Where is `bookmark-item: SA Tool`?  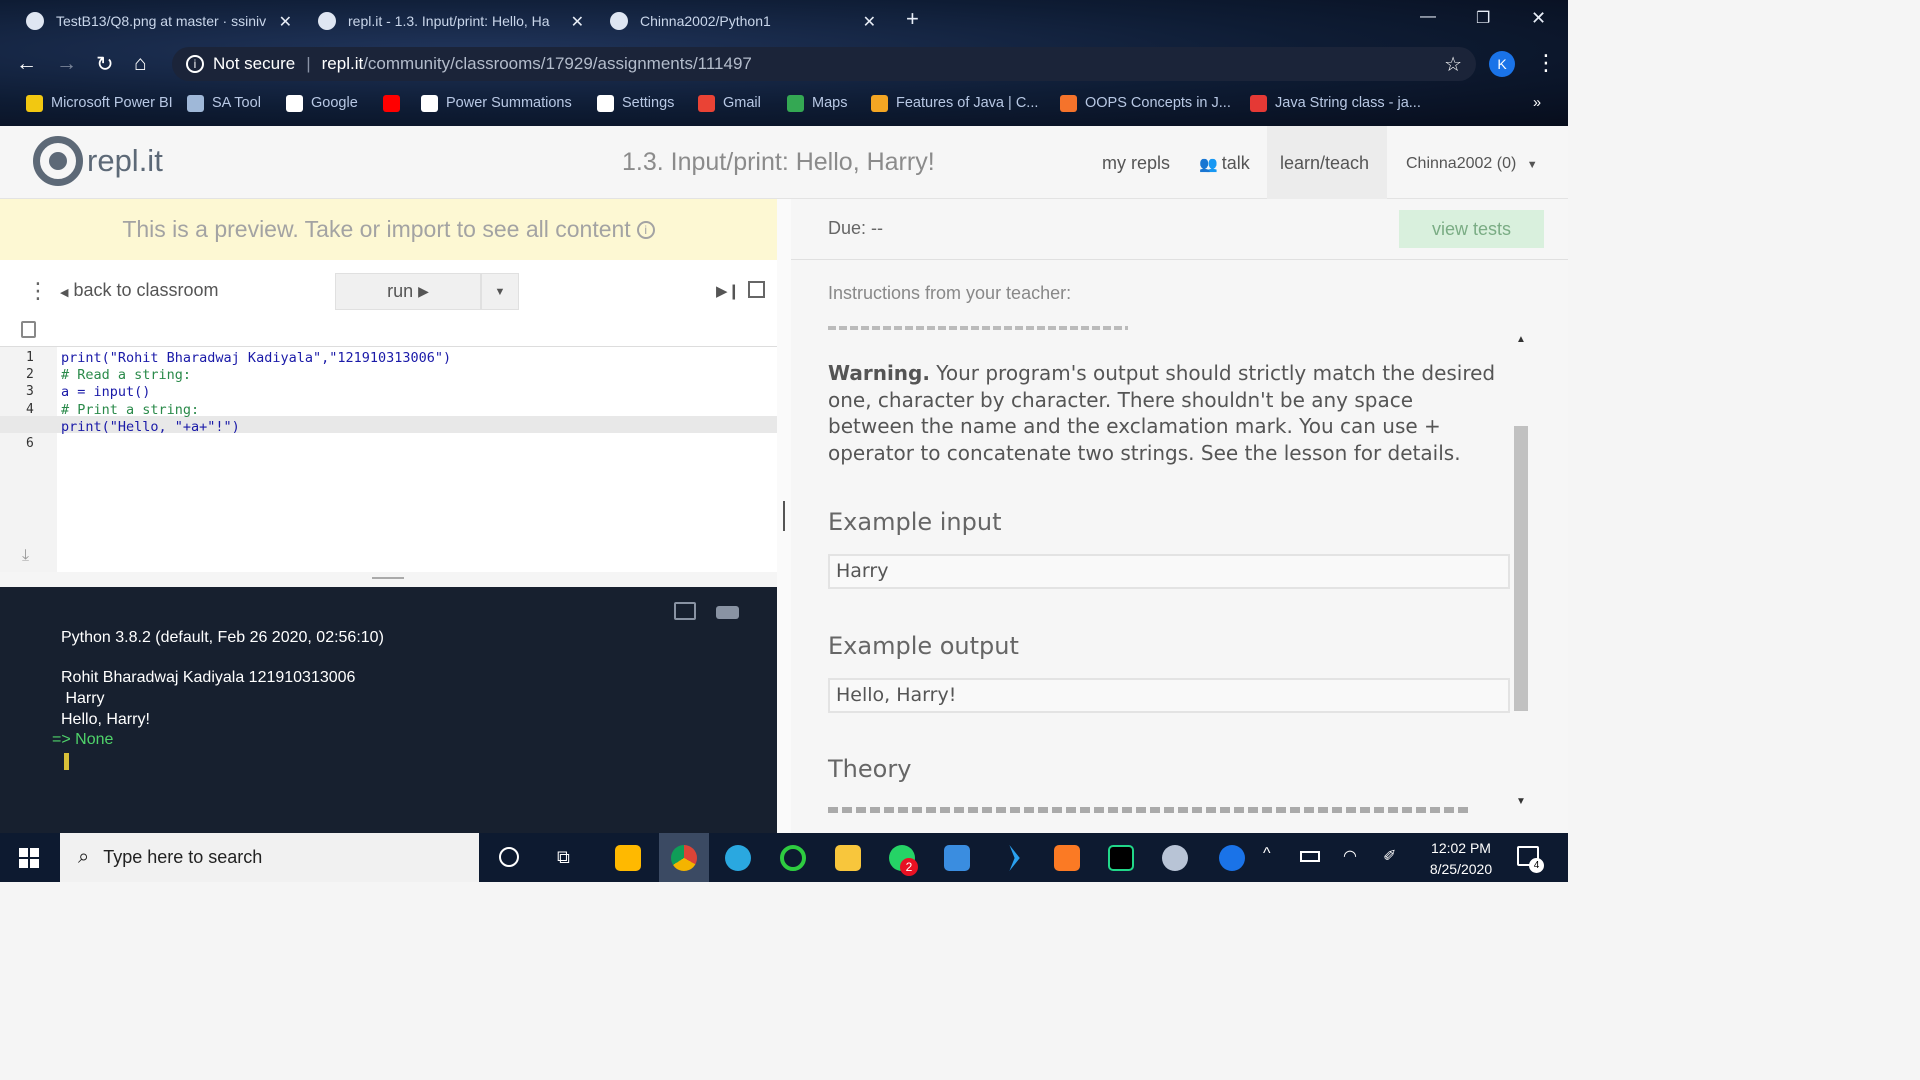 bookmark-item: SA Tool is located at coordinates (224, 103).